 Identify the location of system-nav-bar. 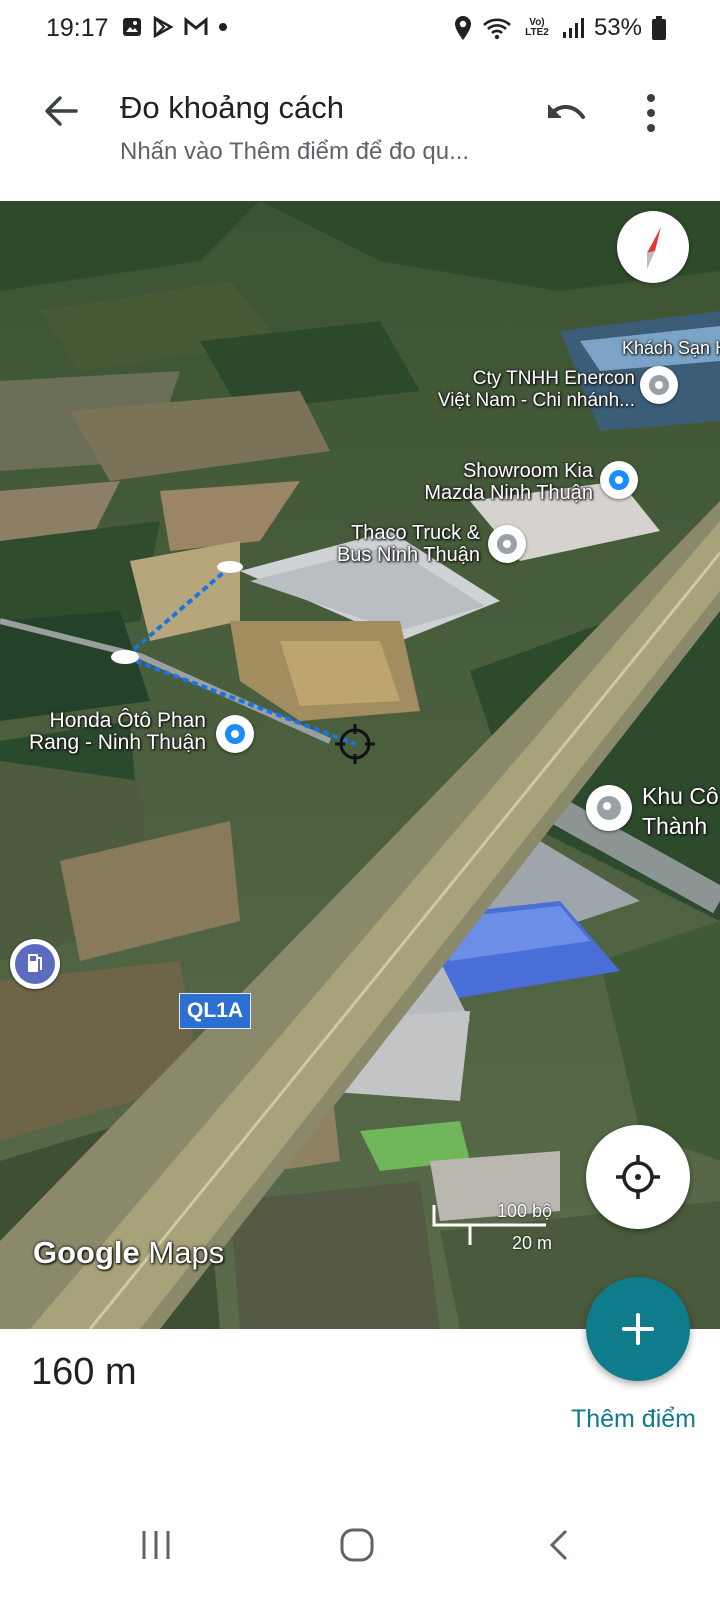
(360, 1544).